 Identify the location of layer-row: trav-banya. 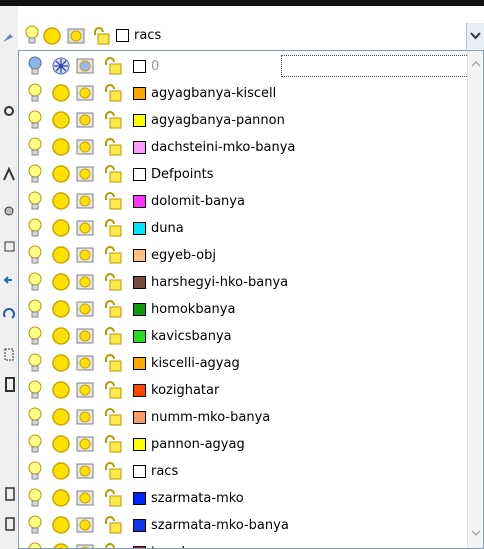
(244, 544).